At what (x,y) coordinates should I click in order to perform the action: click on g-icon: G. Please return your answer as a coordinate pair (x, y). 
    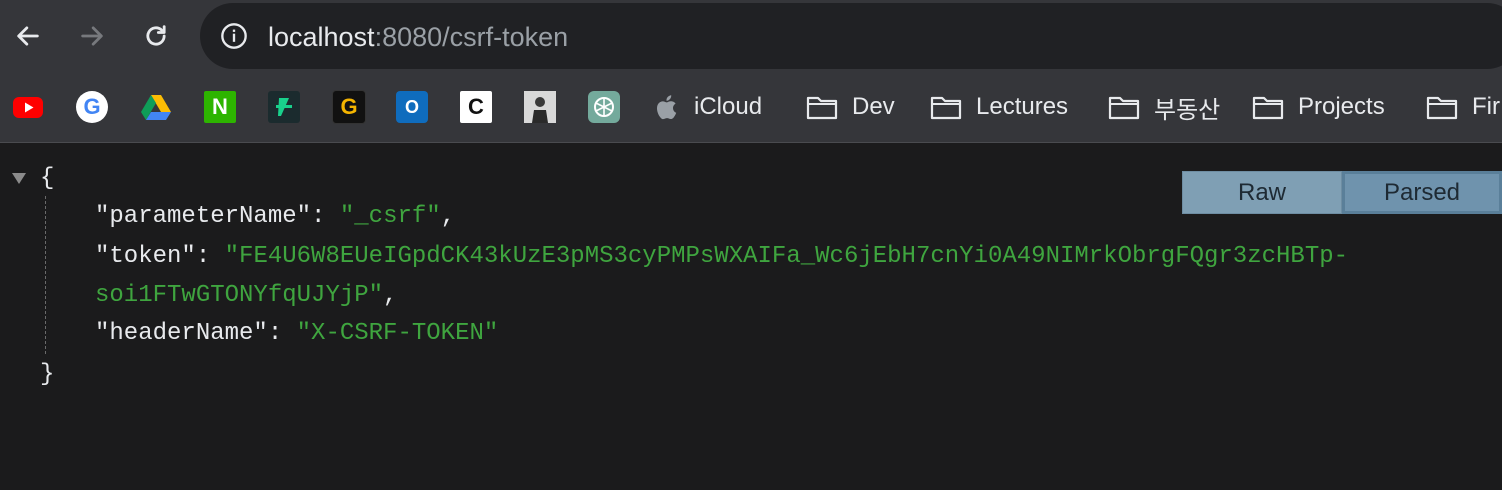
    Looking at the image, I should click on (349, 107).